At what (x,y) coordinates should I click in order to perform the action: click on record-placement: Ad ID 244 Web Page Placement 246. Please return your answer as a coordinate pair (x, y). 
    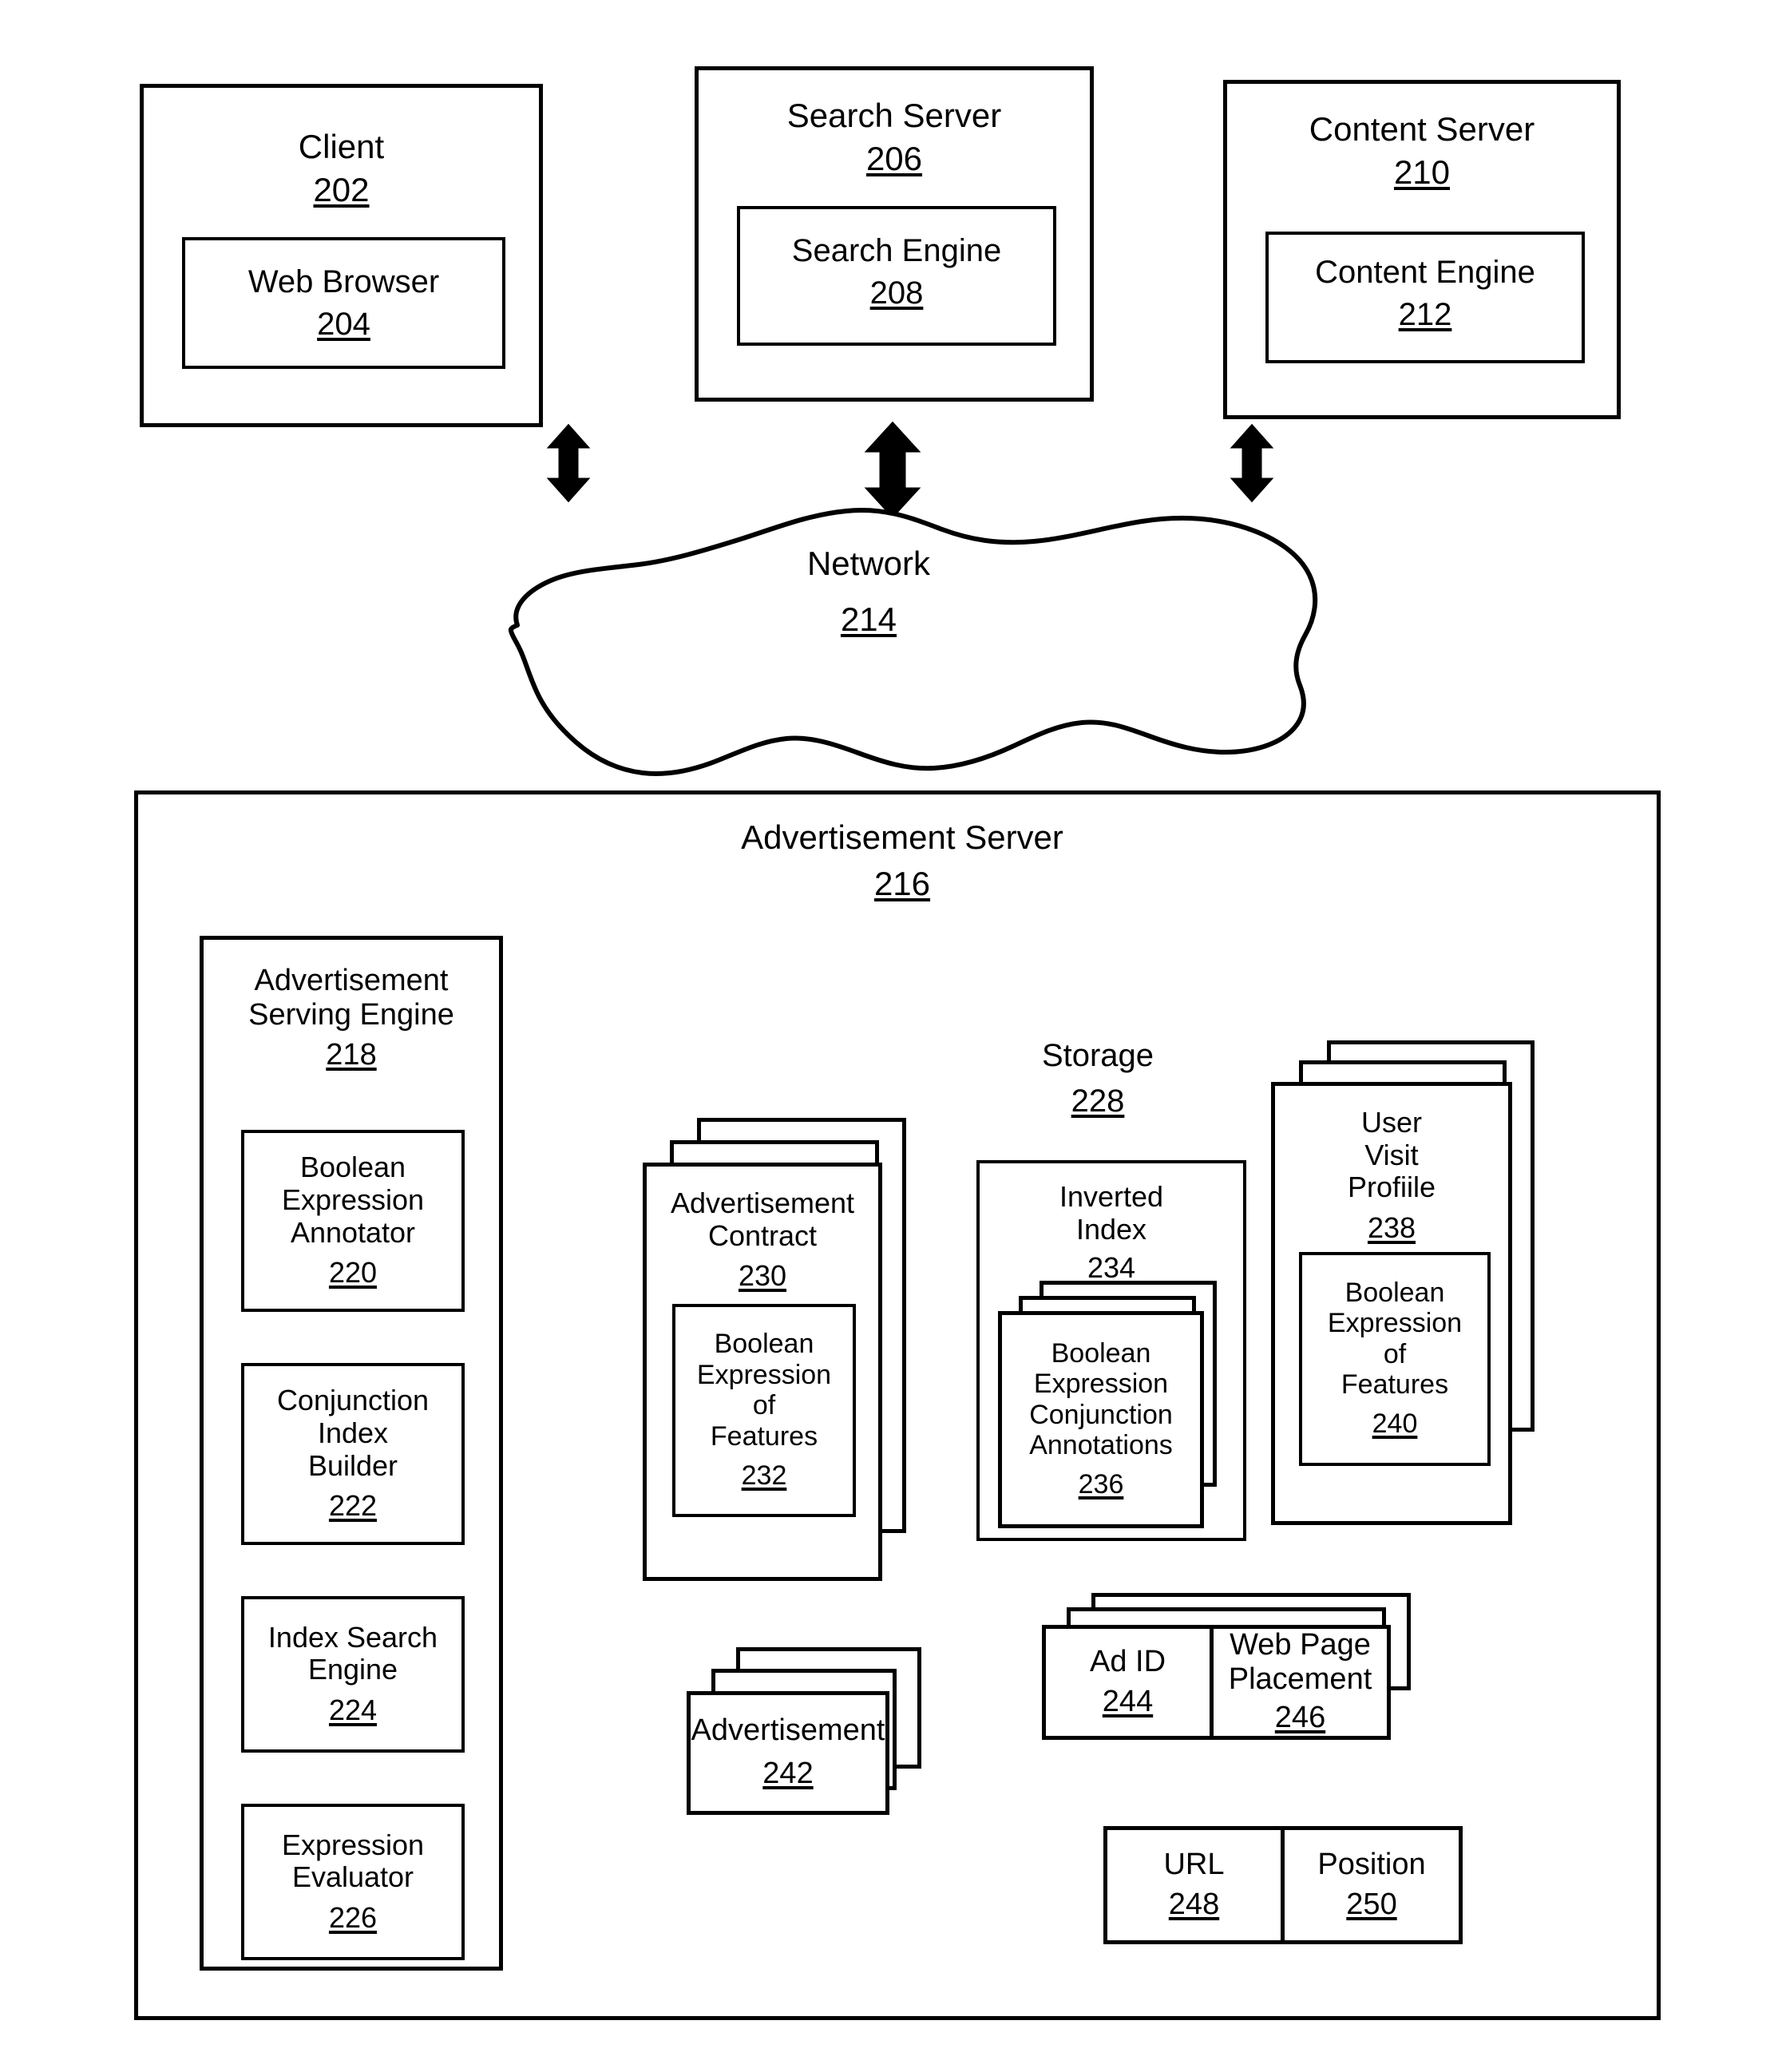
    Looking at the image, I should click on (1216, 1682).